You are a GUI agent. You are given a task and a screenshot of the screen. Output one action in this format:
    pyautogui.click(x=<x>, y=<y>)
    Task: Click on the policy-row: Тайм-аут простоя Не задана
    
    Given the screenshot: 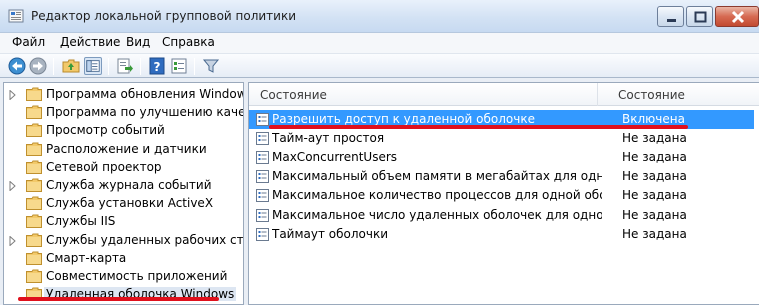 What is the action you would take?
    pyautogui.click(x=501, y=138)
    